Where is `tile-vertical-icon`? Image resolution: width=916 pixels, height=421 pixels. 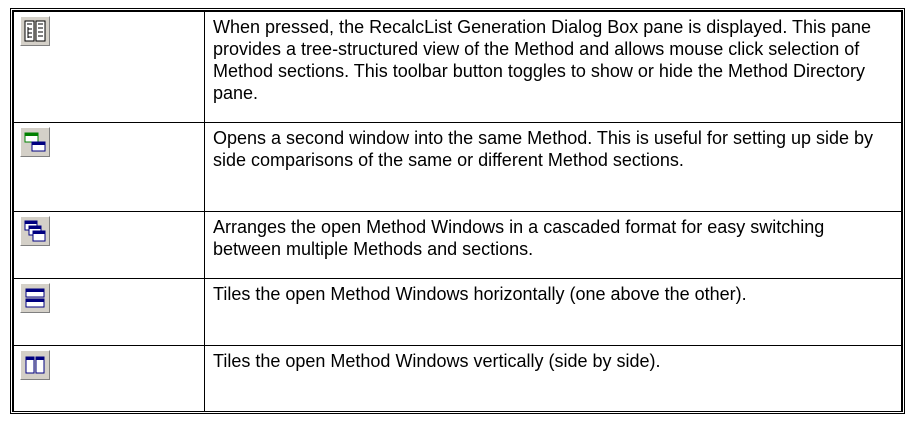 tile-vertical-icon is located at coordinates (35, 365).